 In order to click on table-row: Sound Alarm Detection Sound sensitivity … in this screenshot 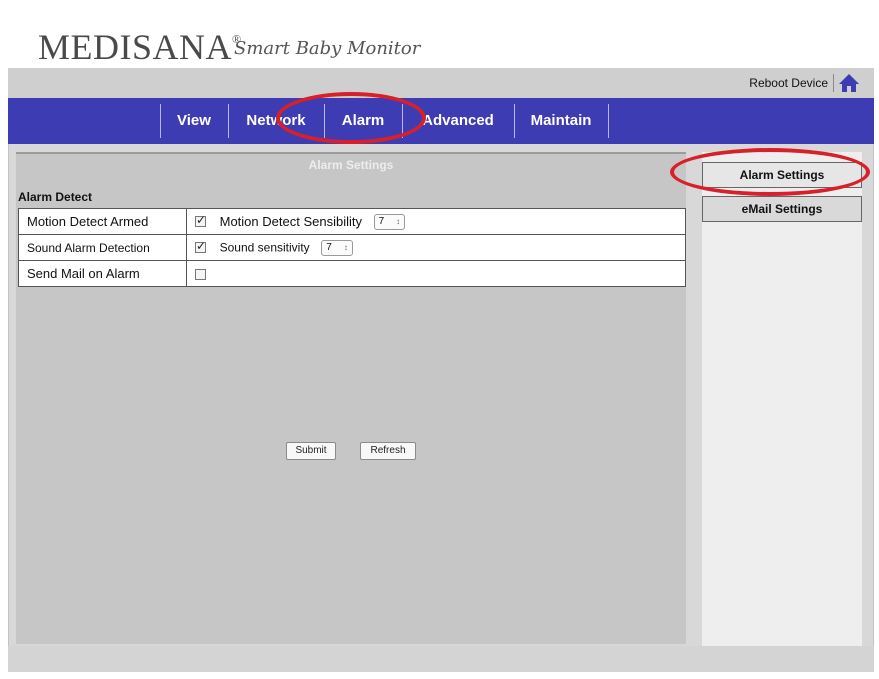, I will do `click(352, 247)`.